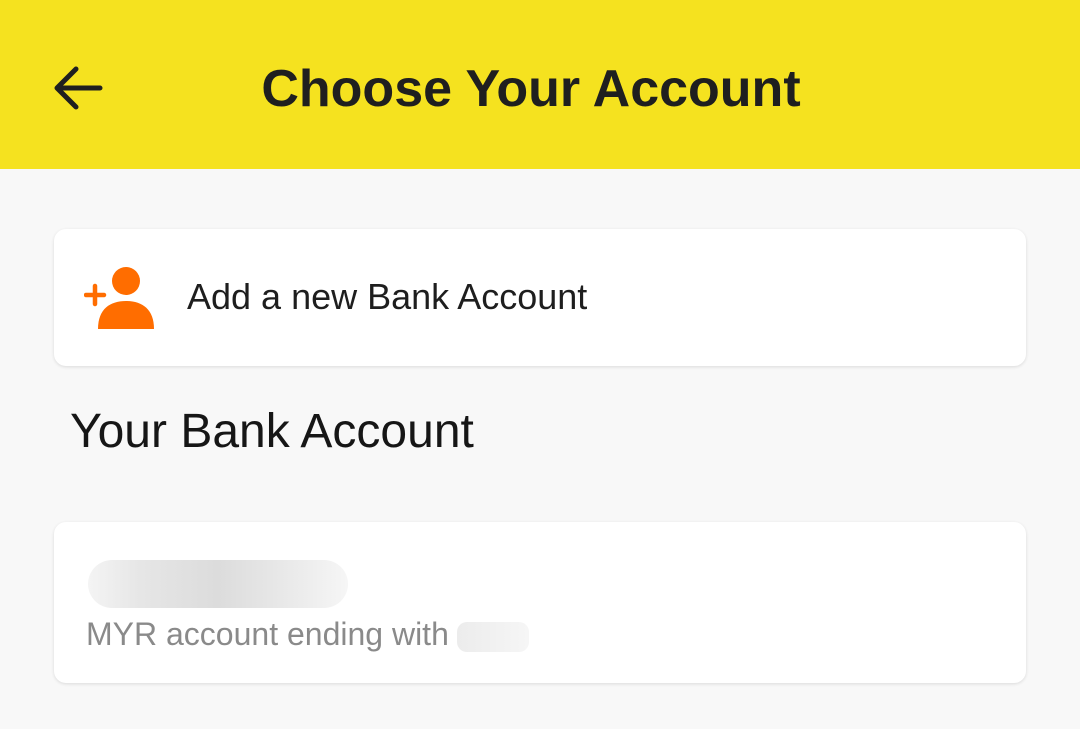 The height and width of the screenshot is (729, 1080). Describe the element at coordinates (387, 296) in the screenshot. I see `add-bank-account-label: Add a new Bank Account` at that location.